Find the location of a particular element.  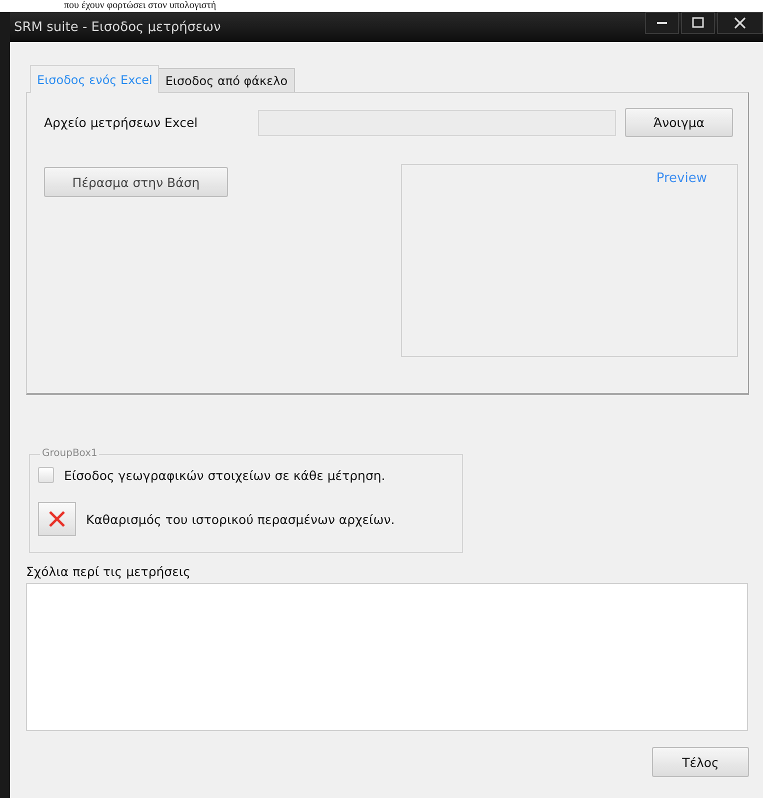

minimize-button is located at coordinates (662, 23).